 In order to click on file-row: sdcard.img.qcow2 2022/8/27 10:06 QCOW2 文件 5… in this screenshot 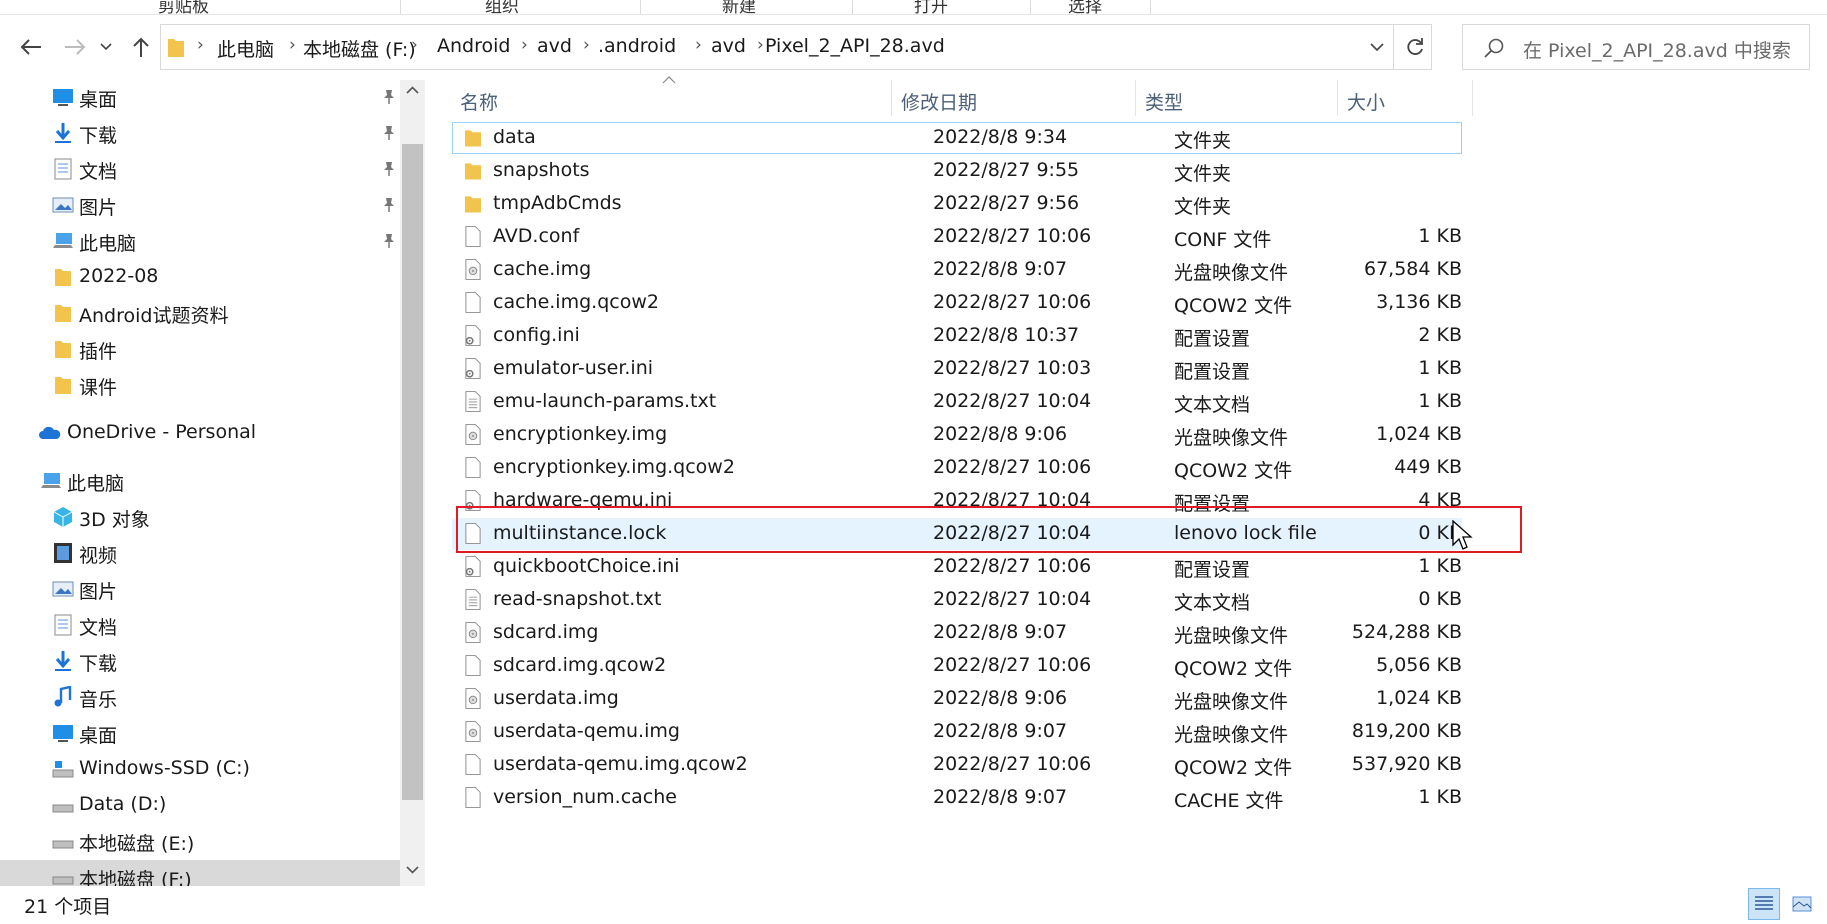, I will do `click(957, 666)`.